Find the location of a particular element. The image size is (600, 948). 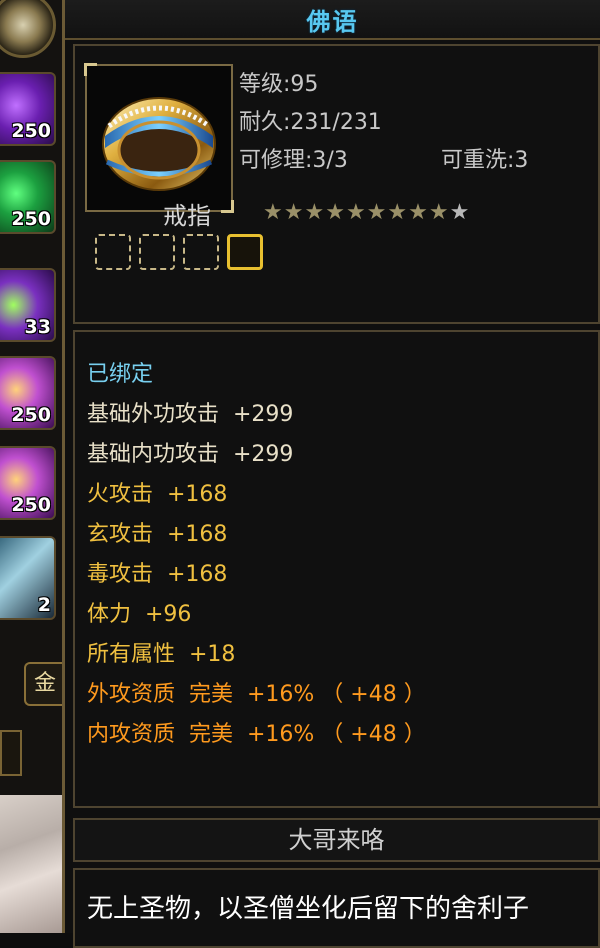

attribute-line: 基础内功攻击 +299 is located at coordinates (190, 454).